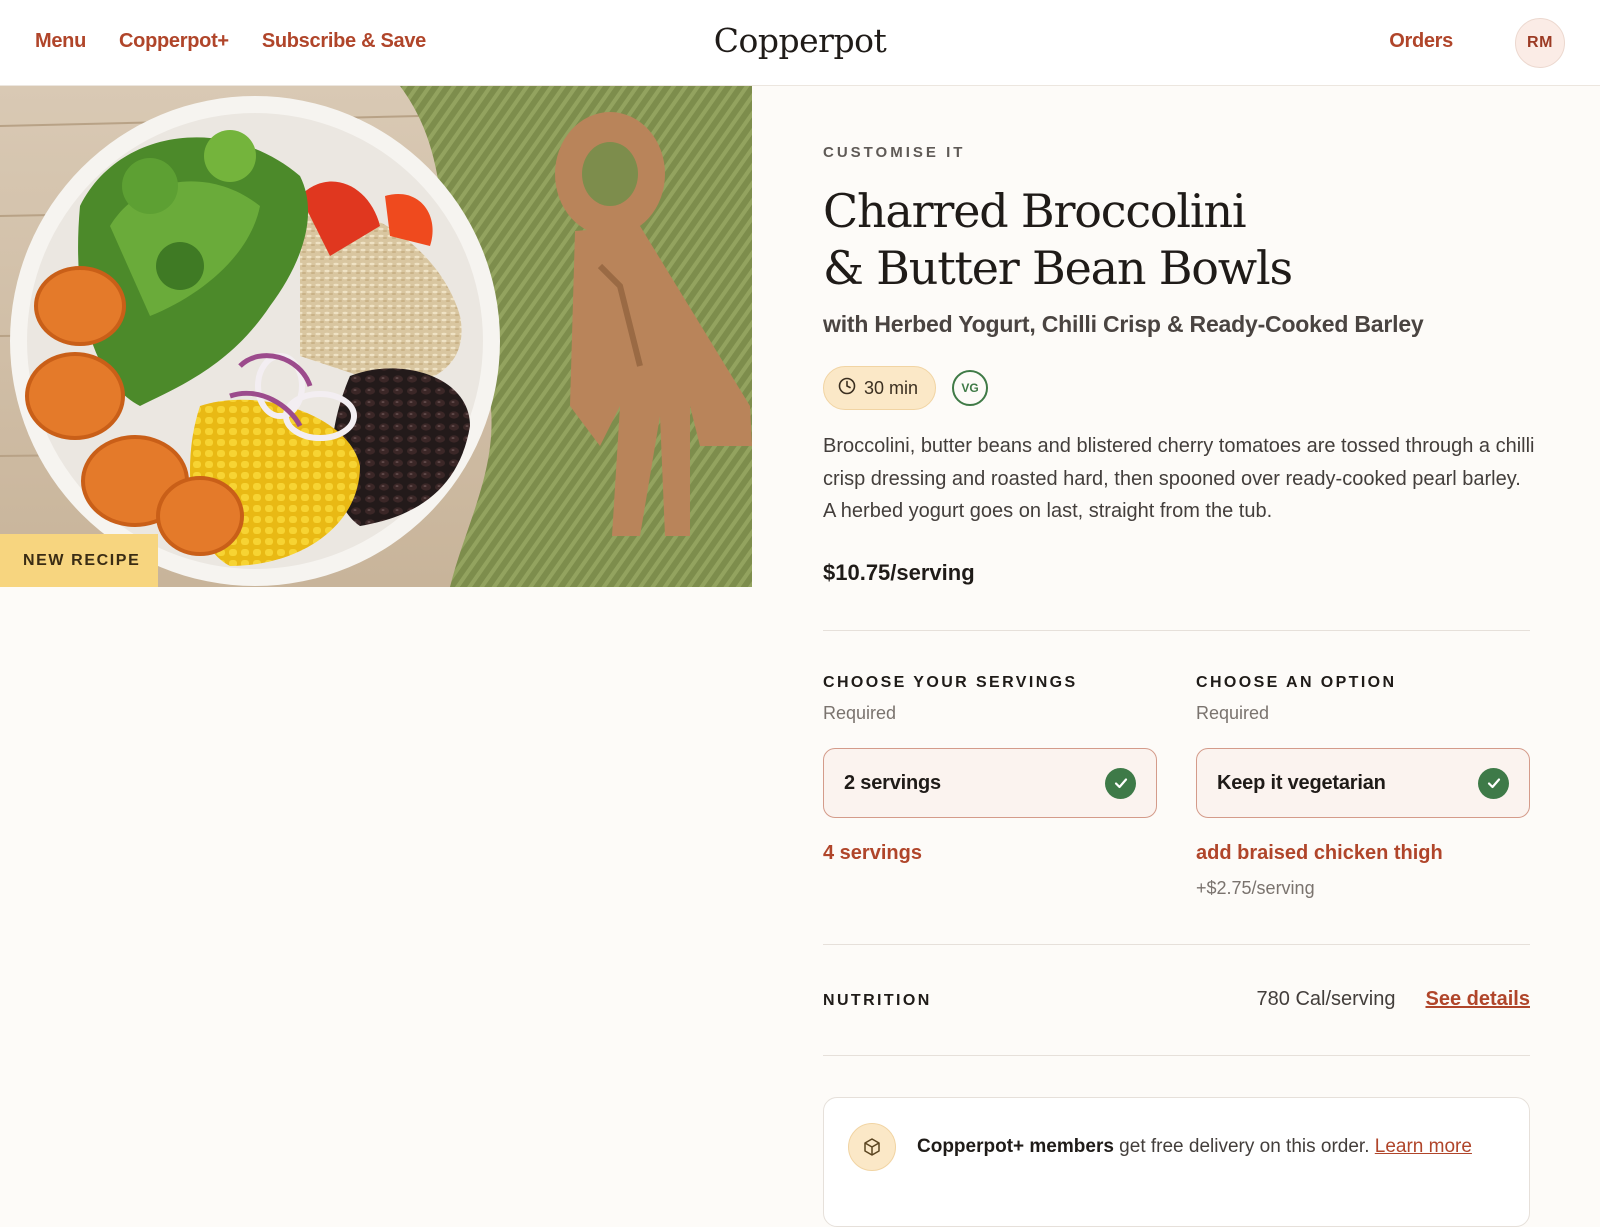 This screenshot has width=1600, height=1227. I want to click on customise-eyebrow: CUSTOMISE IT, so click(894, 152).